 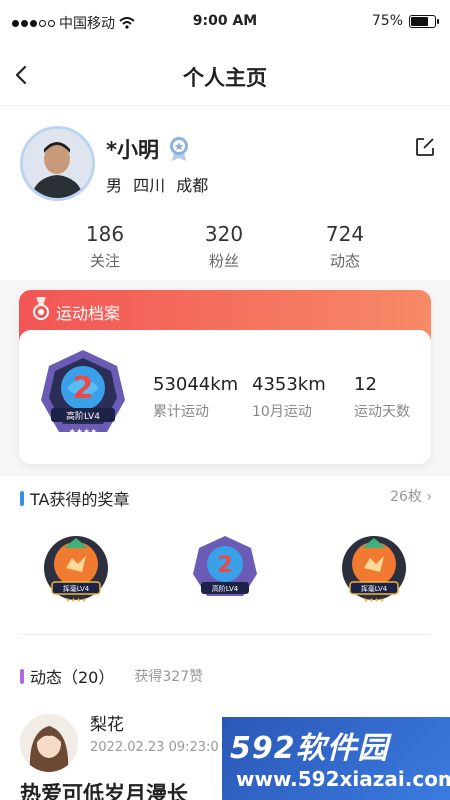 What do you see at coordinates (181, 412) in the screenshot?
I see `record-label: 累计运动` at bounding box center [181, 412].